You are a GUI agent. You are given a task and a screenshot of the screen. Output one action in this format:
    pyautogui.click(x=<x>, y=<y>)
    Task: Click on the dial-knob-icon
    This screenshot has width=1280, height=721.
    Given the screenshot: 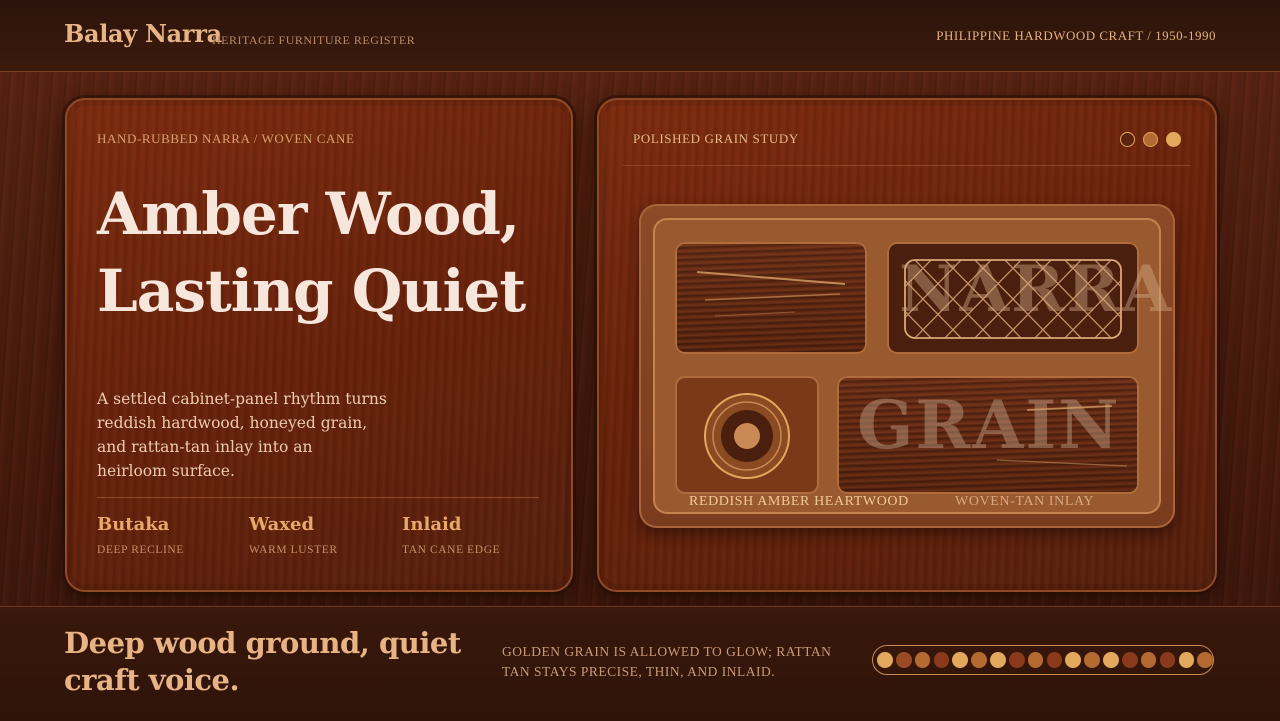 What is the action you would take?
    pyautogui.click(x=747, y=436)
    